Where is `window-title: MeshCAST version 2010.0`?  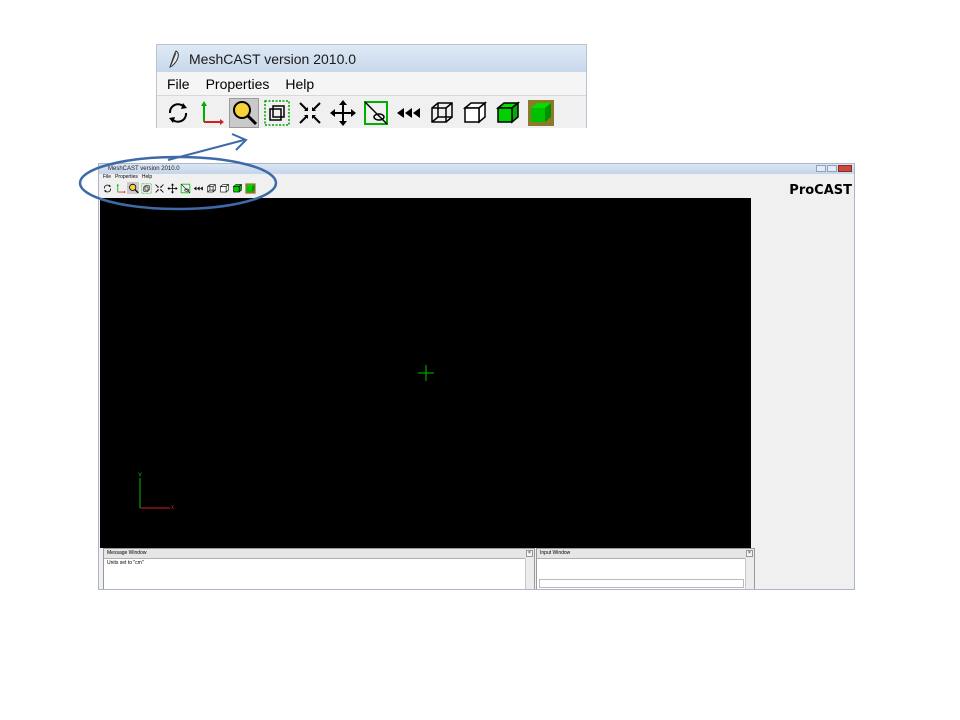
window-title: MeshCAST version 2010.0 is located at coordinates (144, 169).